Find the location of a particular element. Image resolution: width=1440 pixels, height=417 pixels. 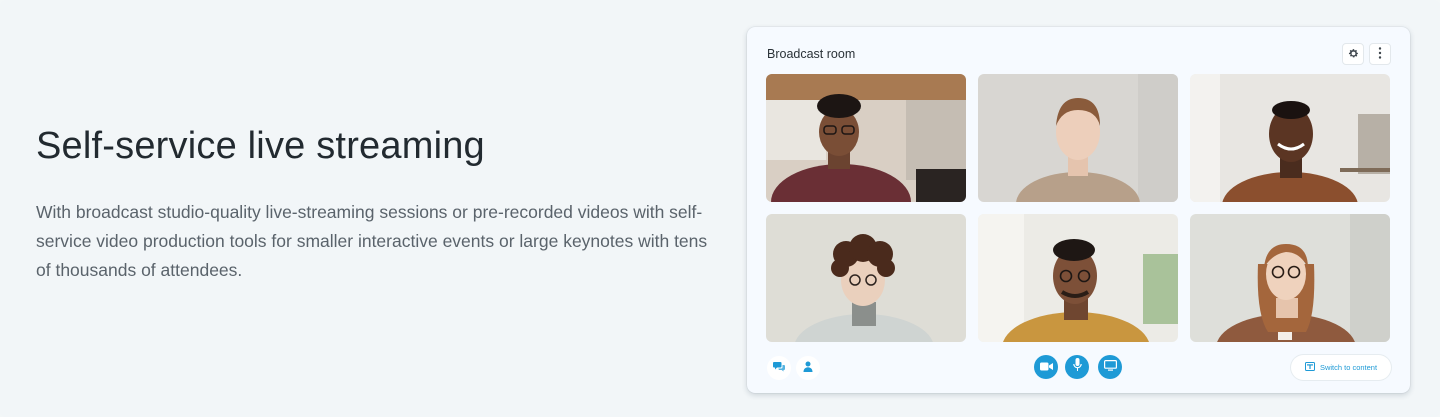

hero-title: Self-service live streaming is located at coordinates (260, 146).